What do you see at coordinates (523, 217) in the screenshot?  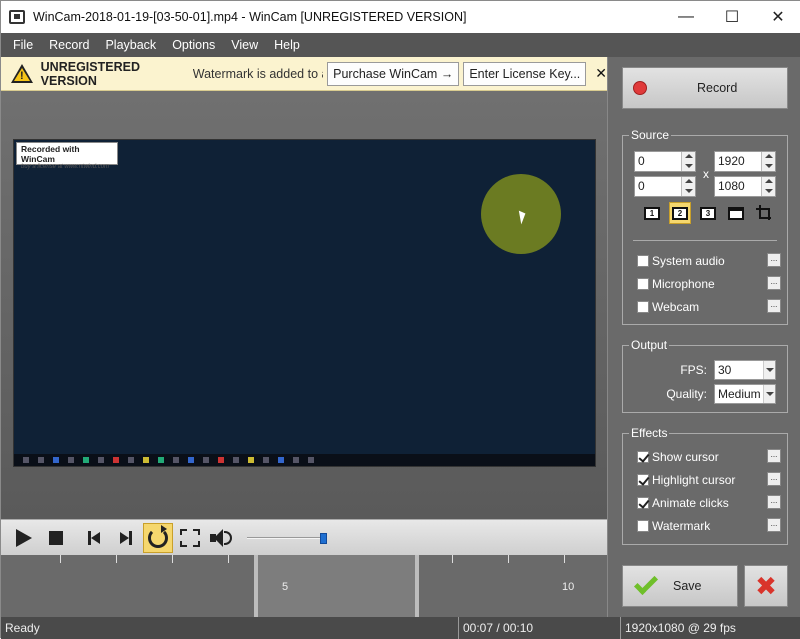 I see `mouse-cursor-icon` at bounding box center [523, 217].